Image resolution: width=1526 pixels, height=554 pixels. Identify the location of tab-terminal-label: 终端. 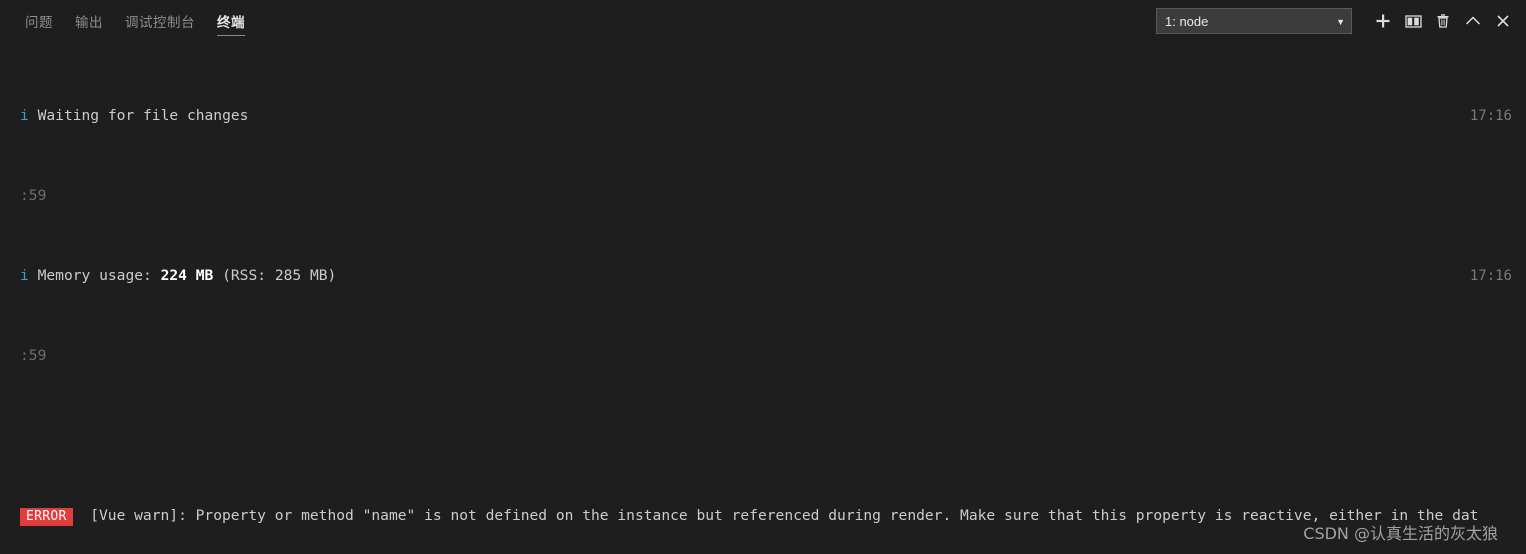
(231, 23).